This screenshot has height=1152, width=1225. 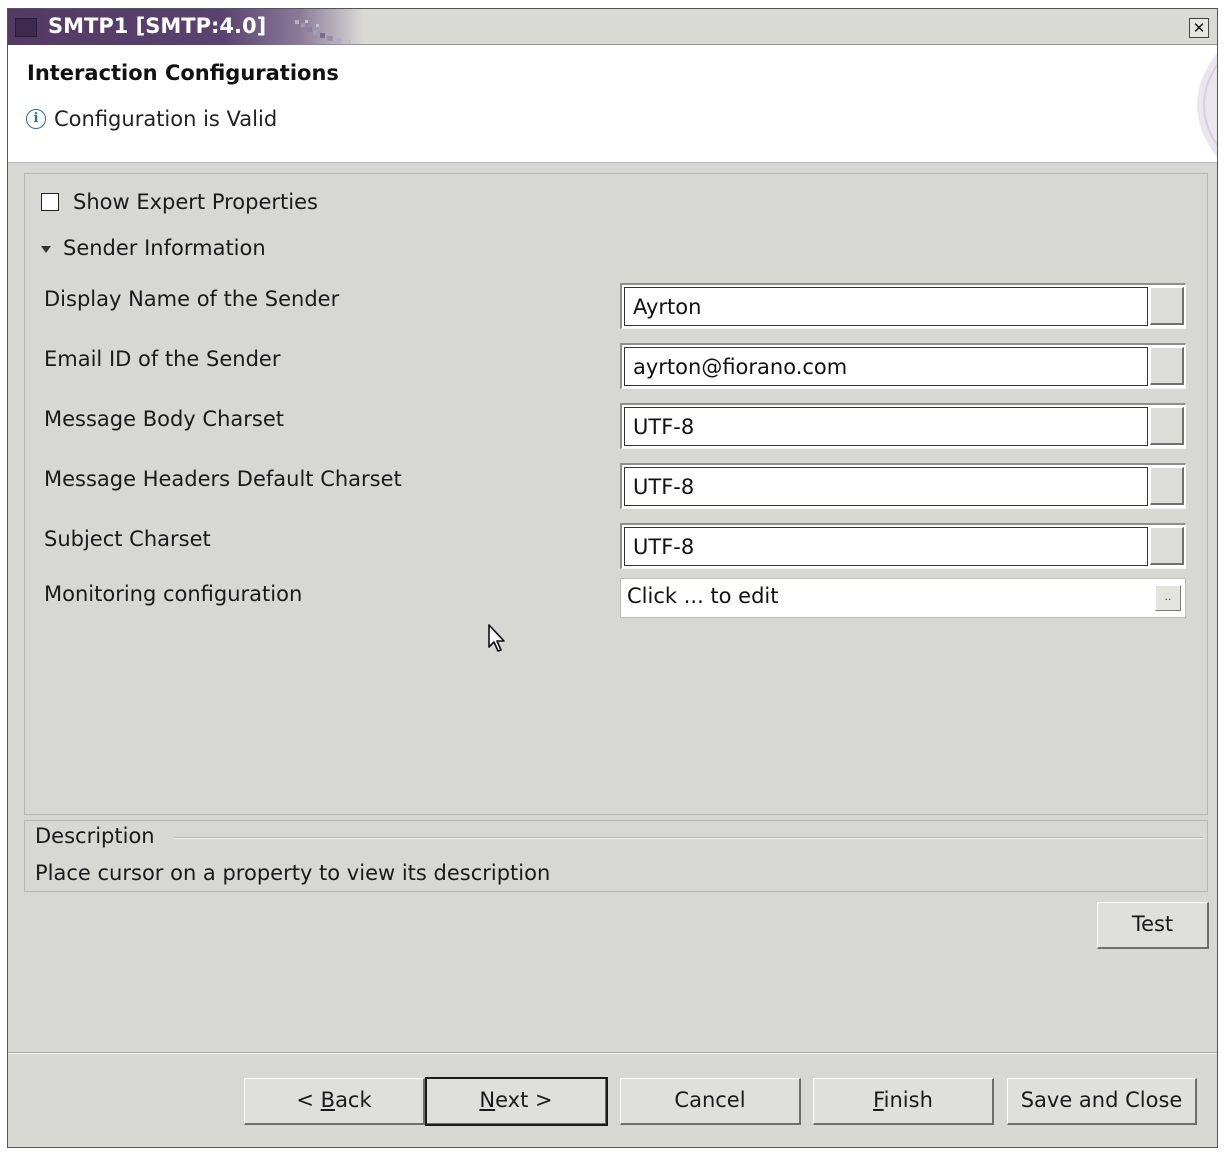 I want to click on description-divider, so click(x=689, y=838).